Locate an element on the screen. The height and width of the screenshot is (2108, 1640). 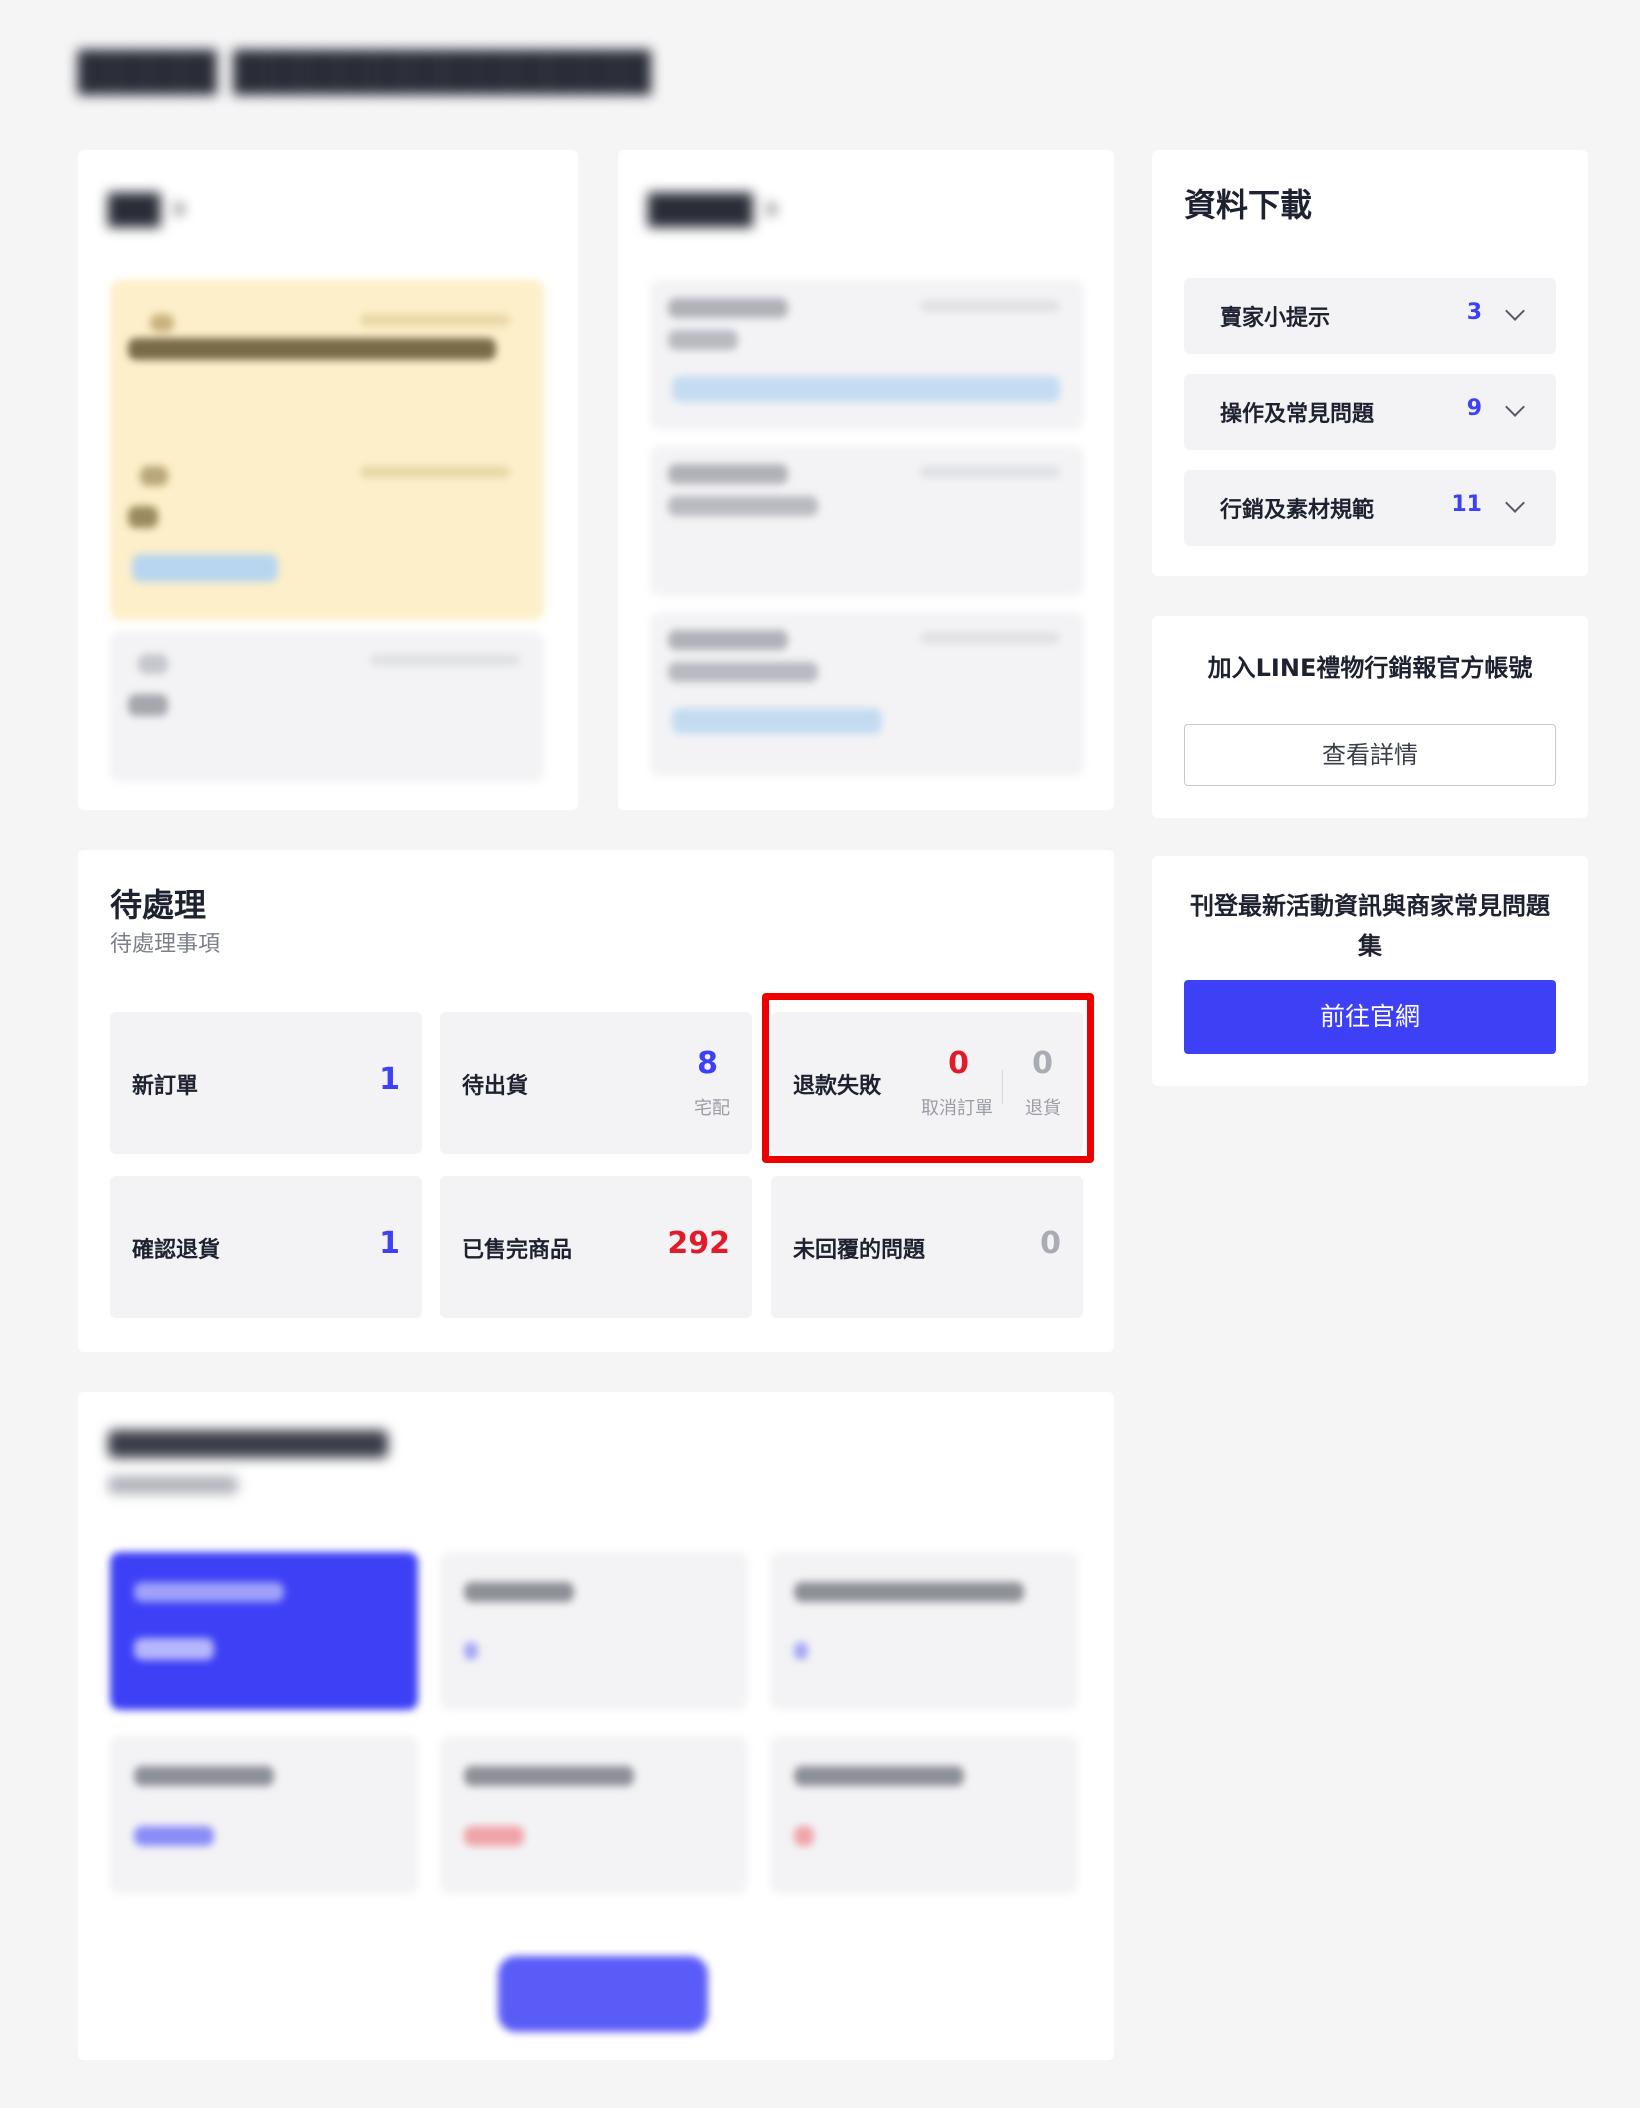
tile-new-orders: 新訂單 1 is located at coordinates (266, 1083).